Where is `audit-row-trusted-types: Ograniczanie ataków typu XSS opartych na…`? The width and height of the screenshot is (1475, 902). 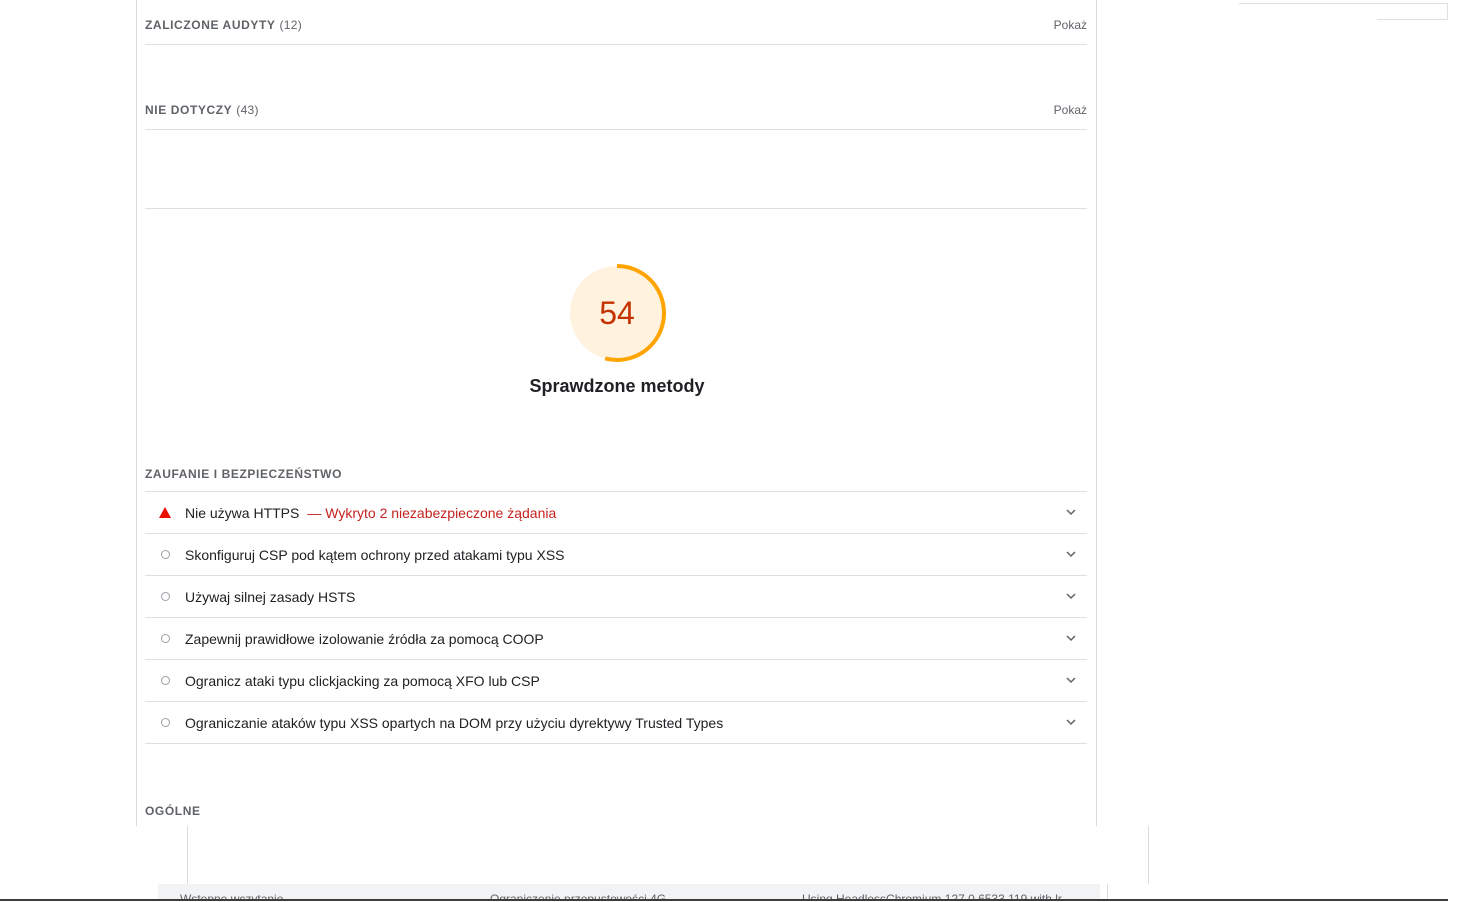 audit-row-trusted-types: Ograniczanie ataków typu XSS opartych na… is located at coordinates (616, 723).